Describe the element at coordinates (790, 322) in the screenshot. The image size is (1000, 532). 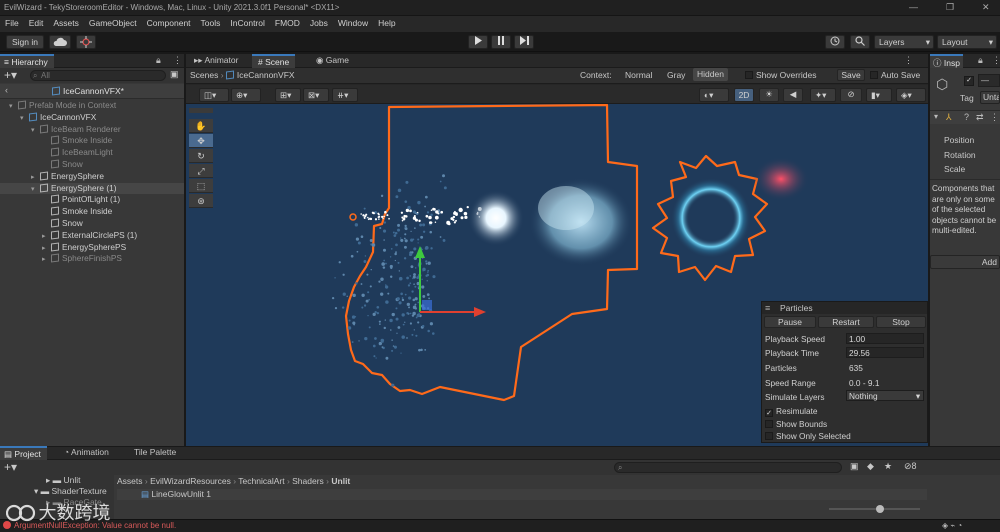
I see `pause-particles-button: Pause` at that location.